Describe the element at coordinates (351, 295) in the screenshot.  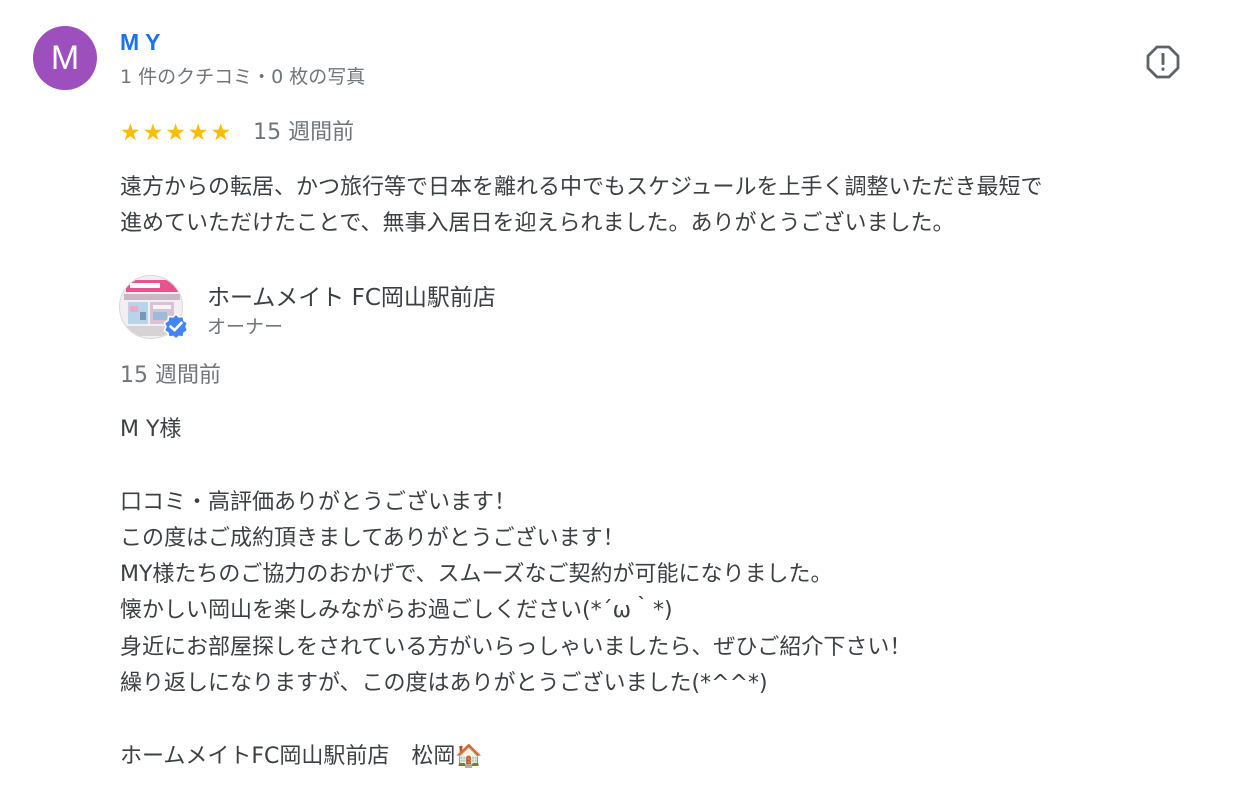
I see `owner-name: ホームメイト FC岡山駅前店` at that location.